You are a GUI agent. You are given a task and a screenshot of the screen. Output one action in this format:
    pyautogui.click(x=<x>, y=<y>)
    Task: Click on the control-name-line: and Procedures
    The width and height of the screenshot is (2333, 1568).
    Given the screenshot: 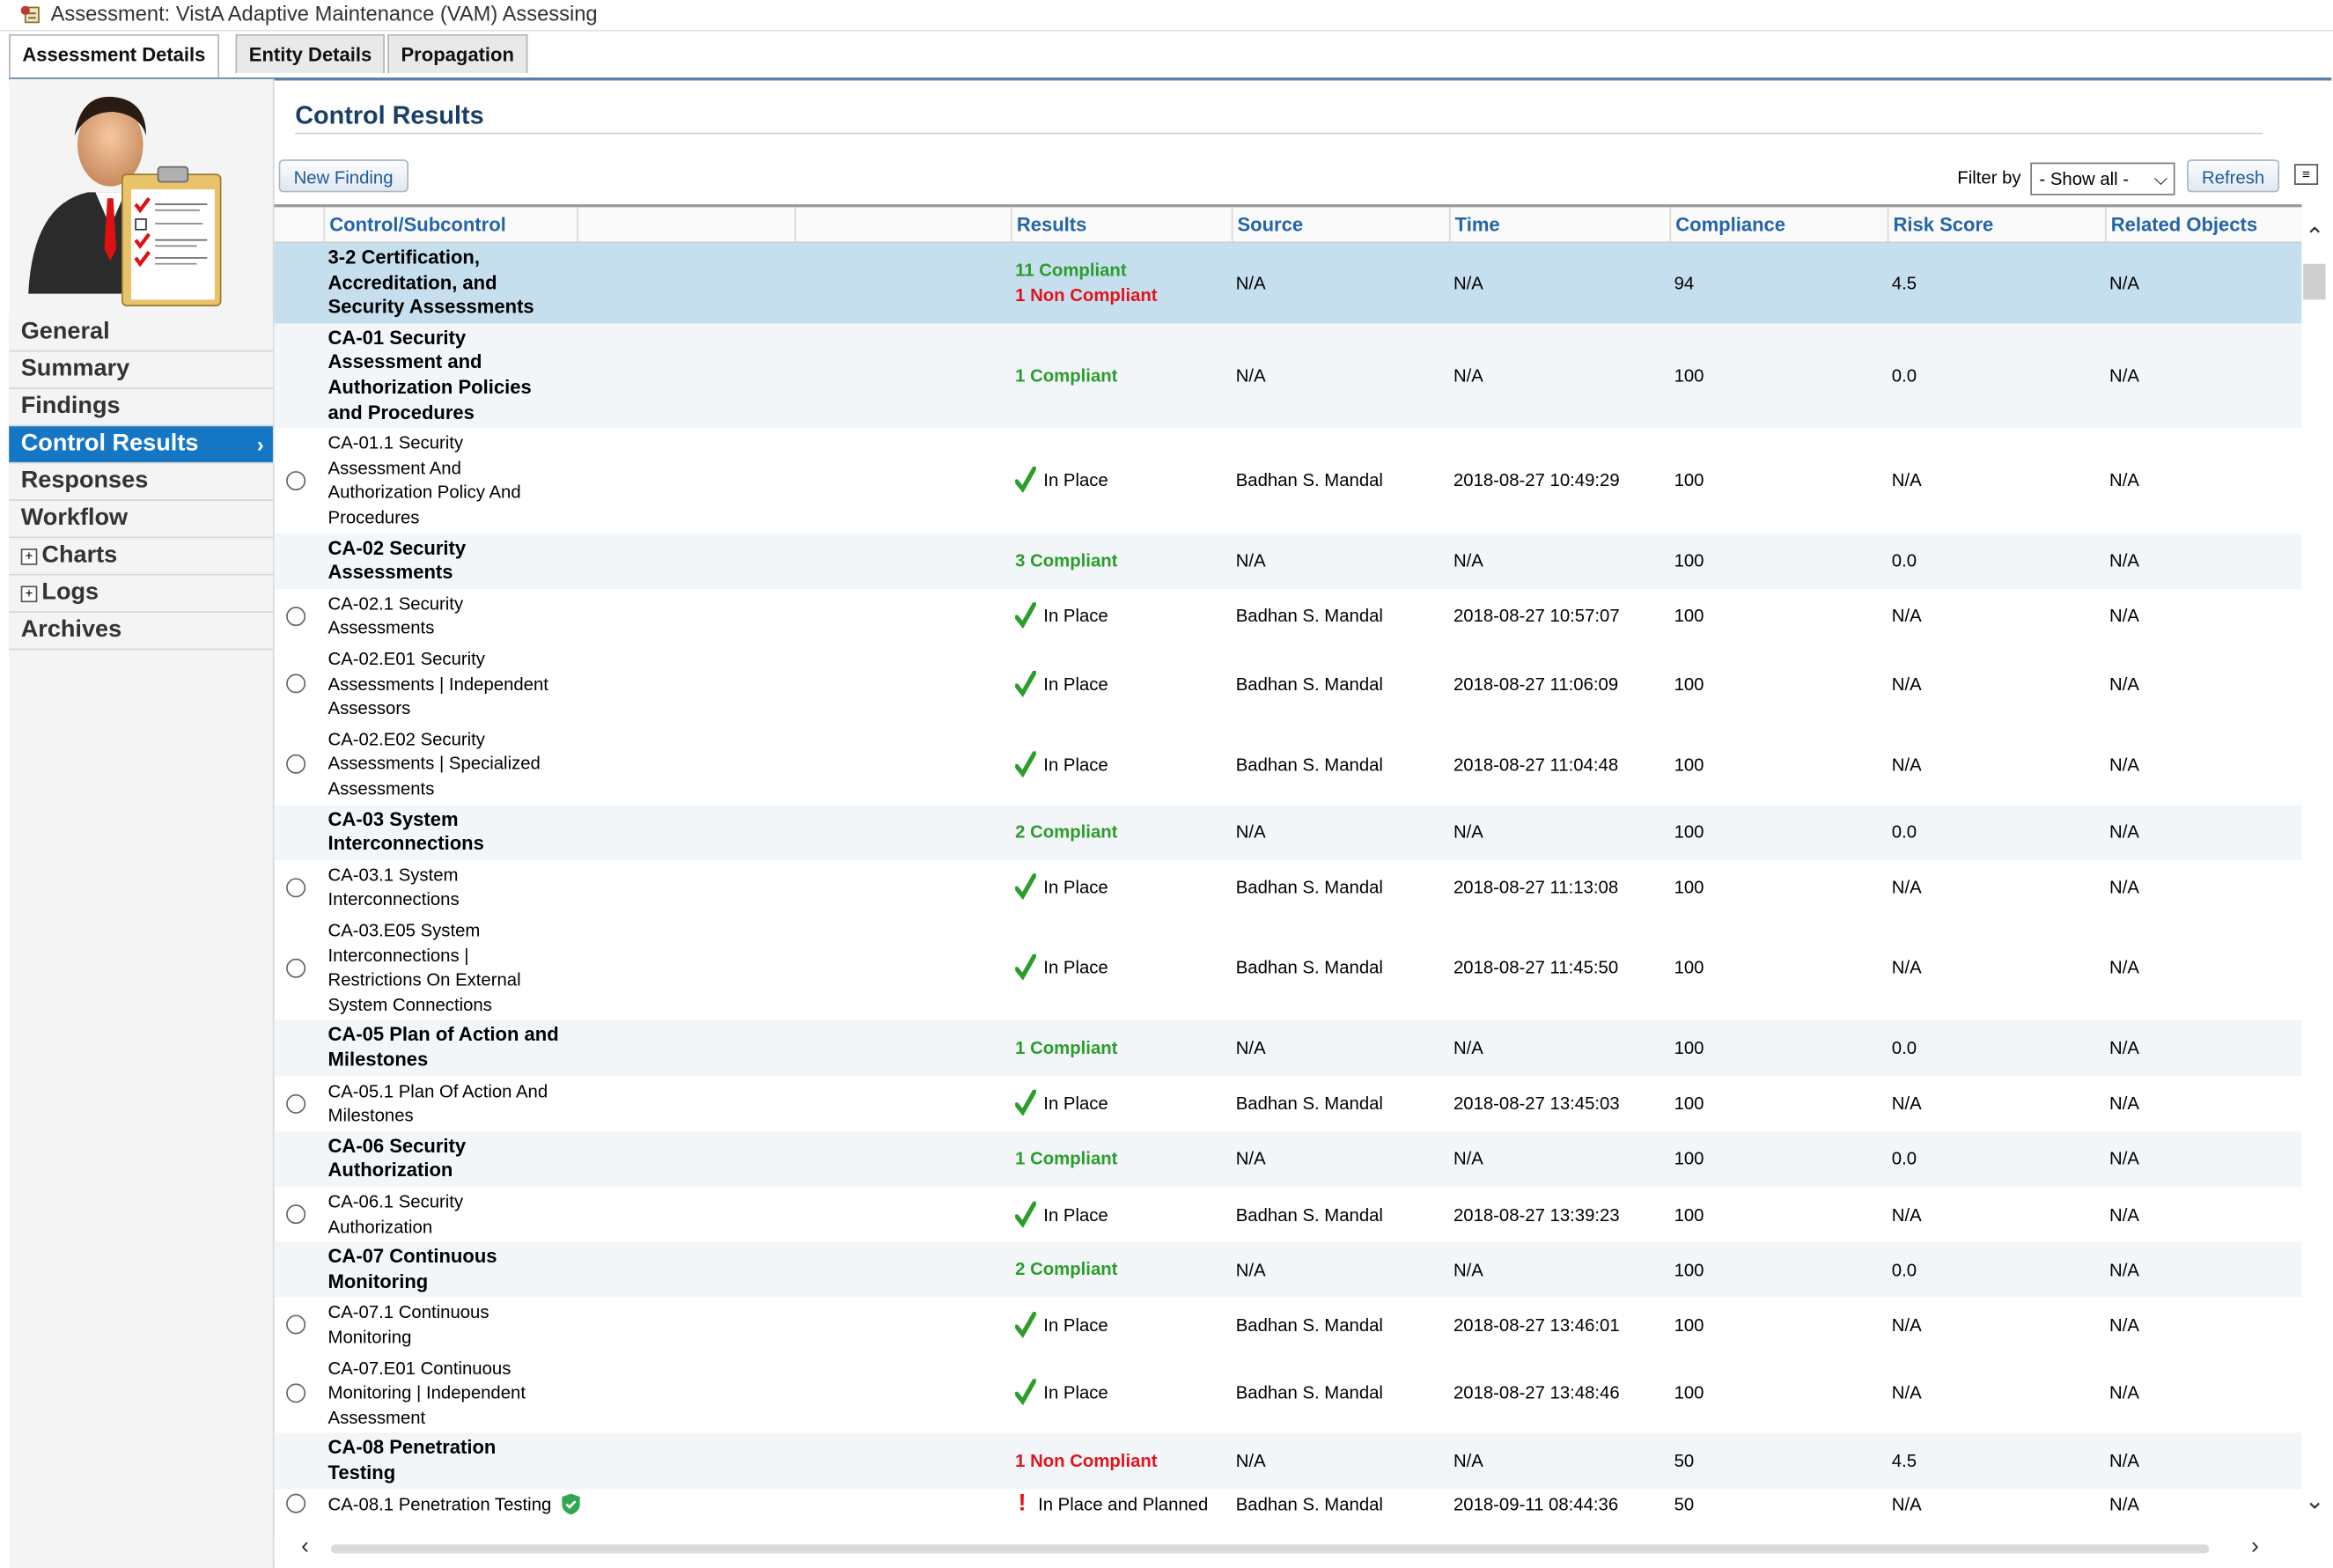 What is the action you would take?
    pyautogui.click(x=401, y=411)
    